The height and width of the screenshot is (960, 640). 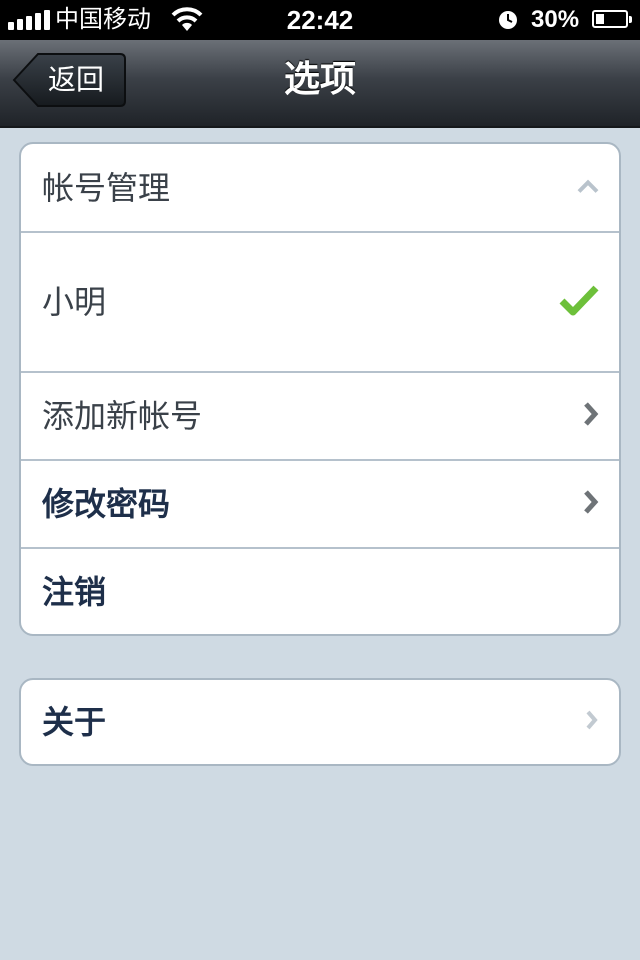 I want to click on logout-row: 注销, so click(x=320, y=591).